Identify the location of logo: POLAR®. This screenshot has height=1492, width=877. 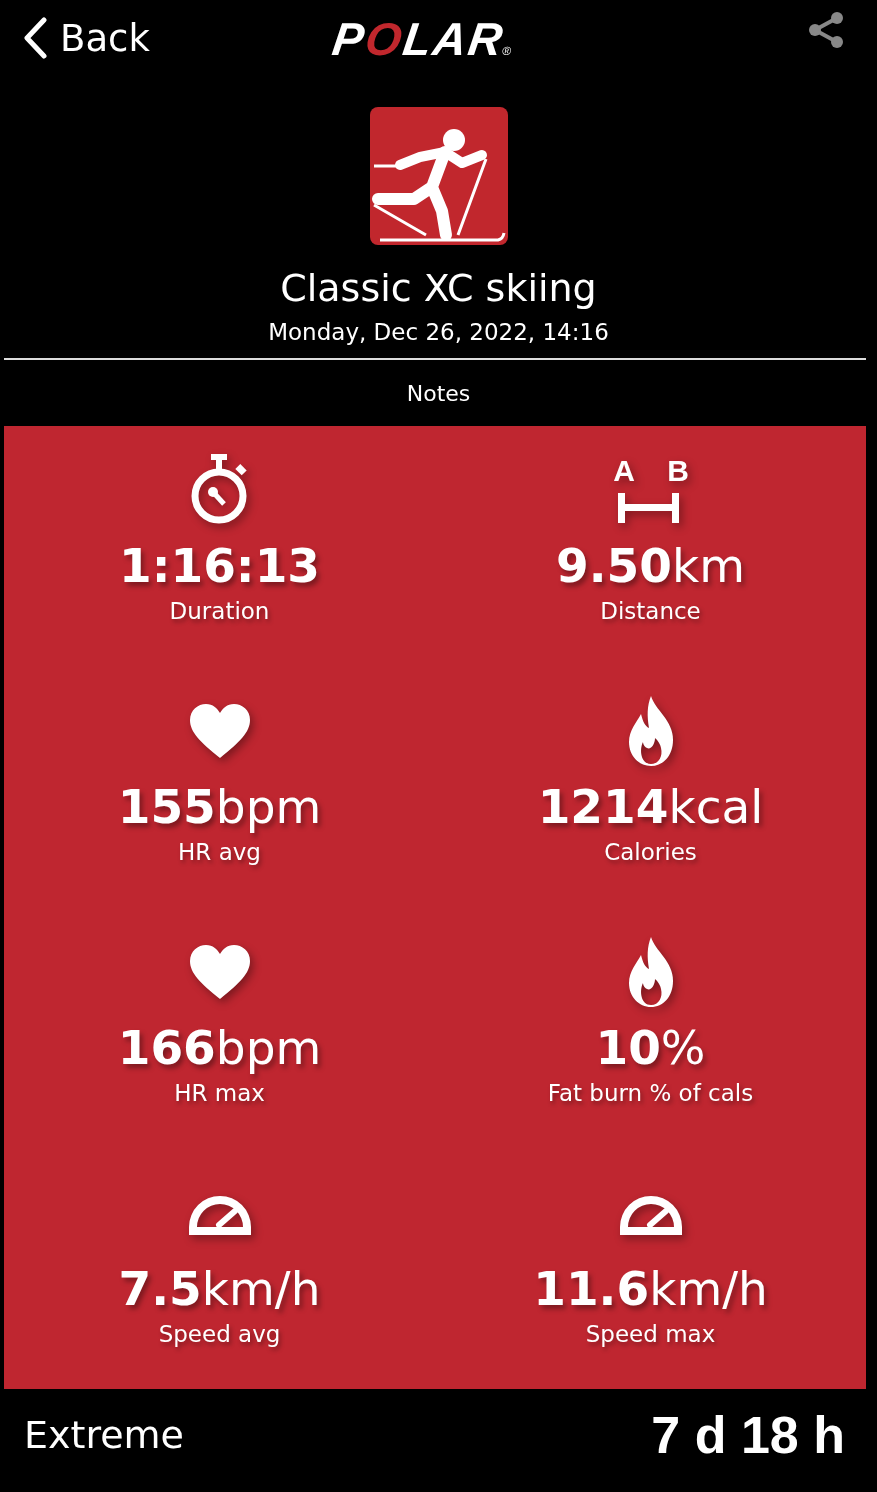
(421, 39).